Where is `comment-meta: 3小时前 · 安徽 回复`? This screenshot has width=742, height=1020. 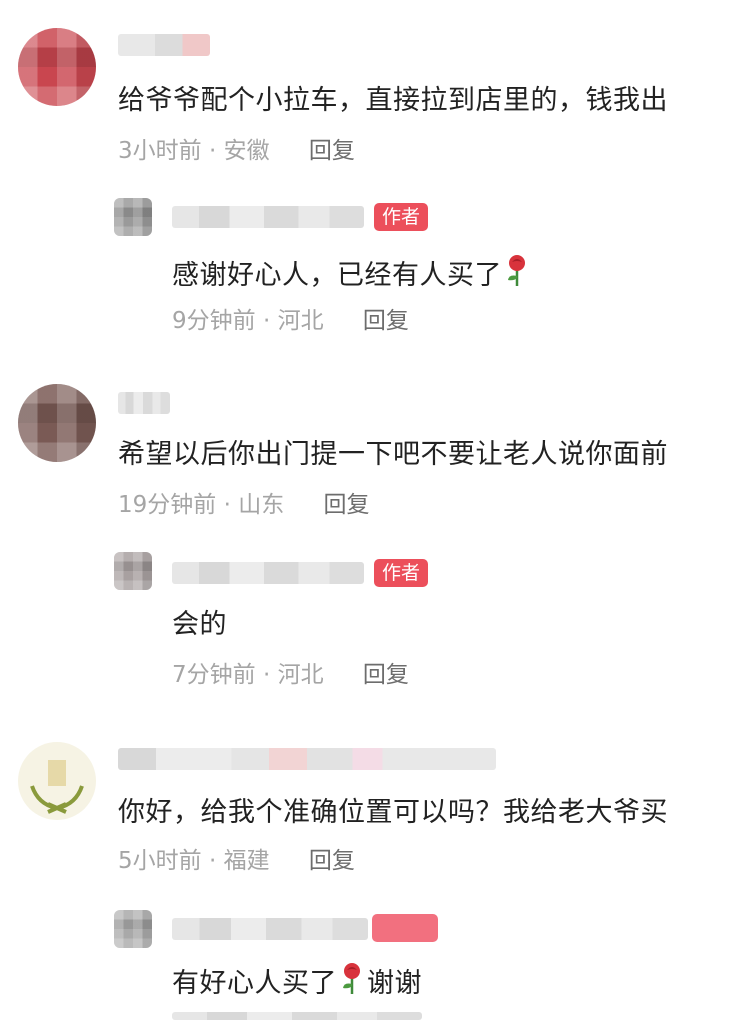 comment-meta: 3小时前 · 安徽 回复 is located at coordinates (236, 151).